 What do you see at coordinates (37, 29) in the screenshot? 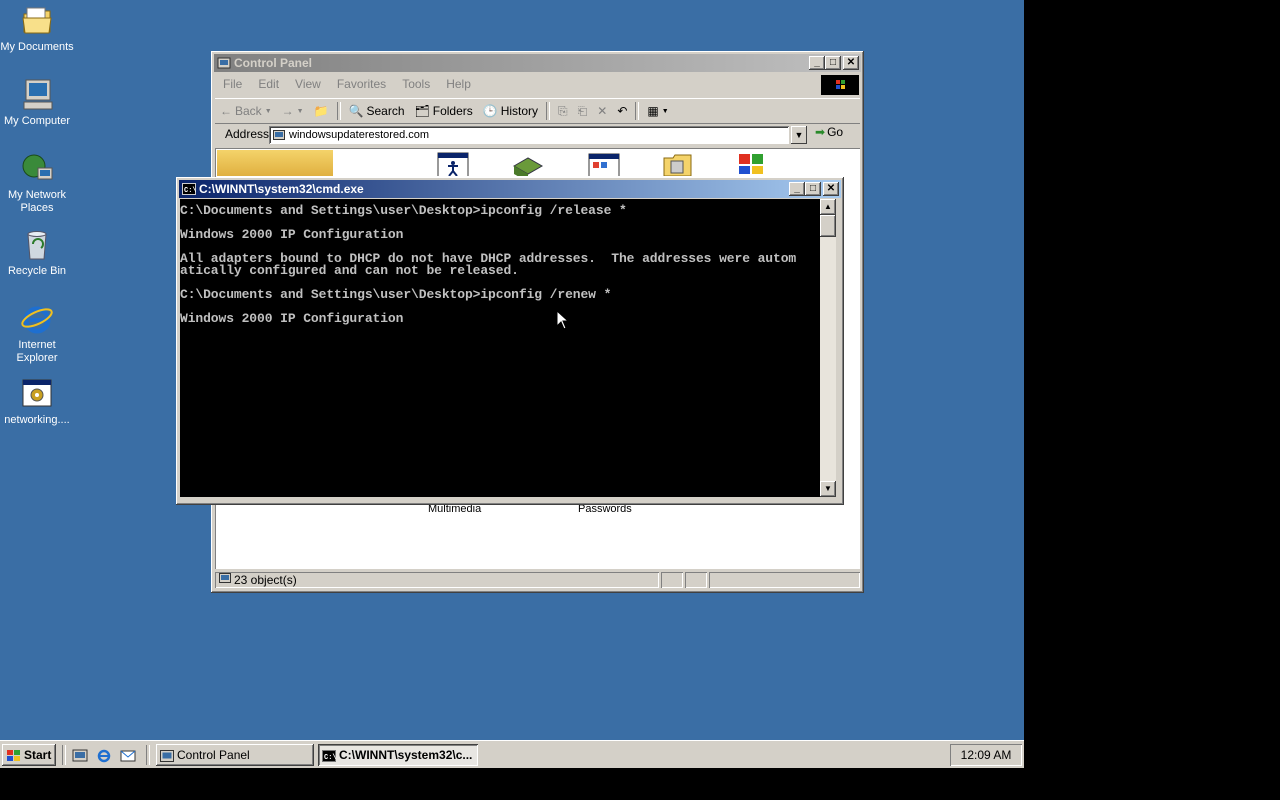
I see `desktop-icon-my-documents: My Documents` at bounding box center [37, 29].